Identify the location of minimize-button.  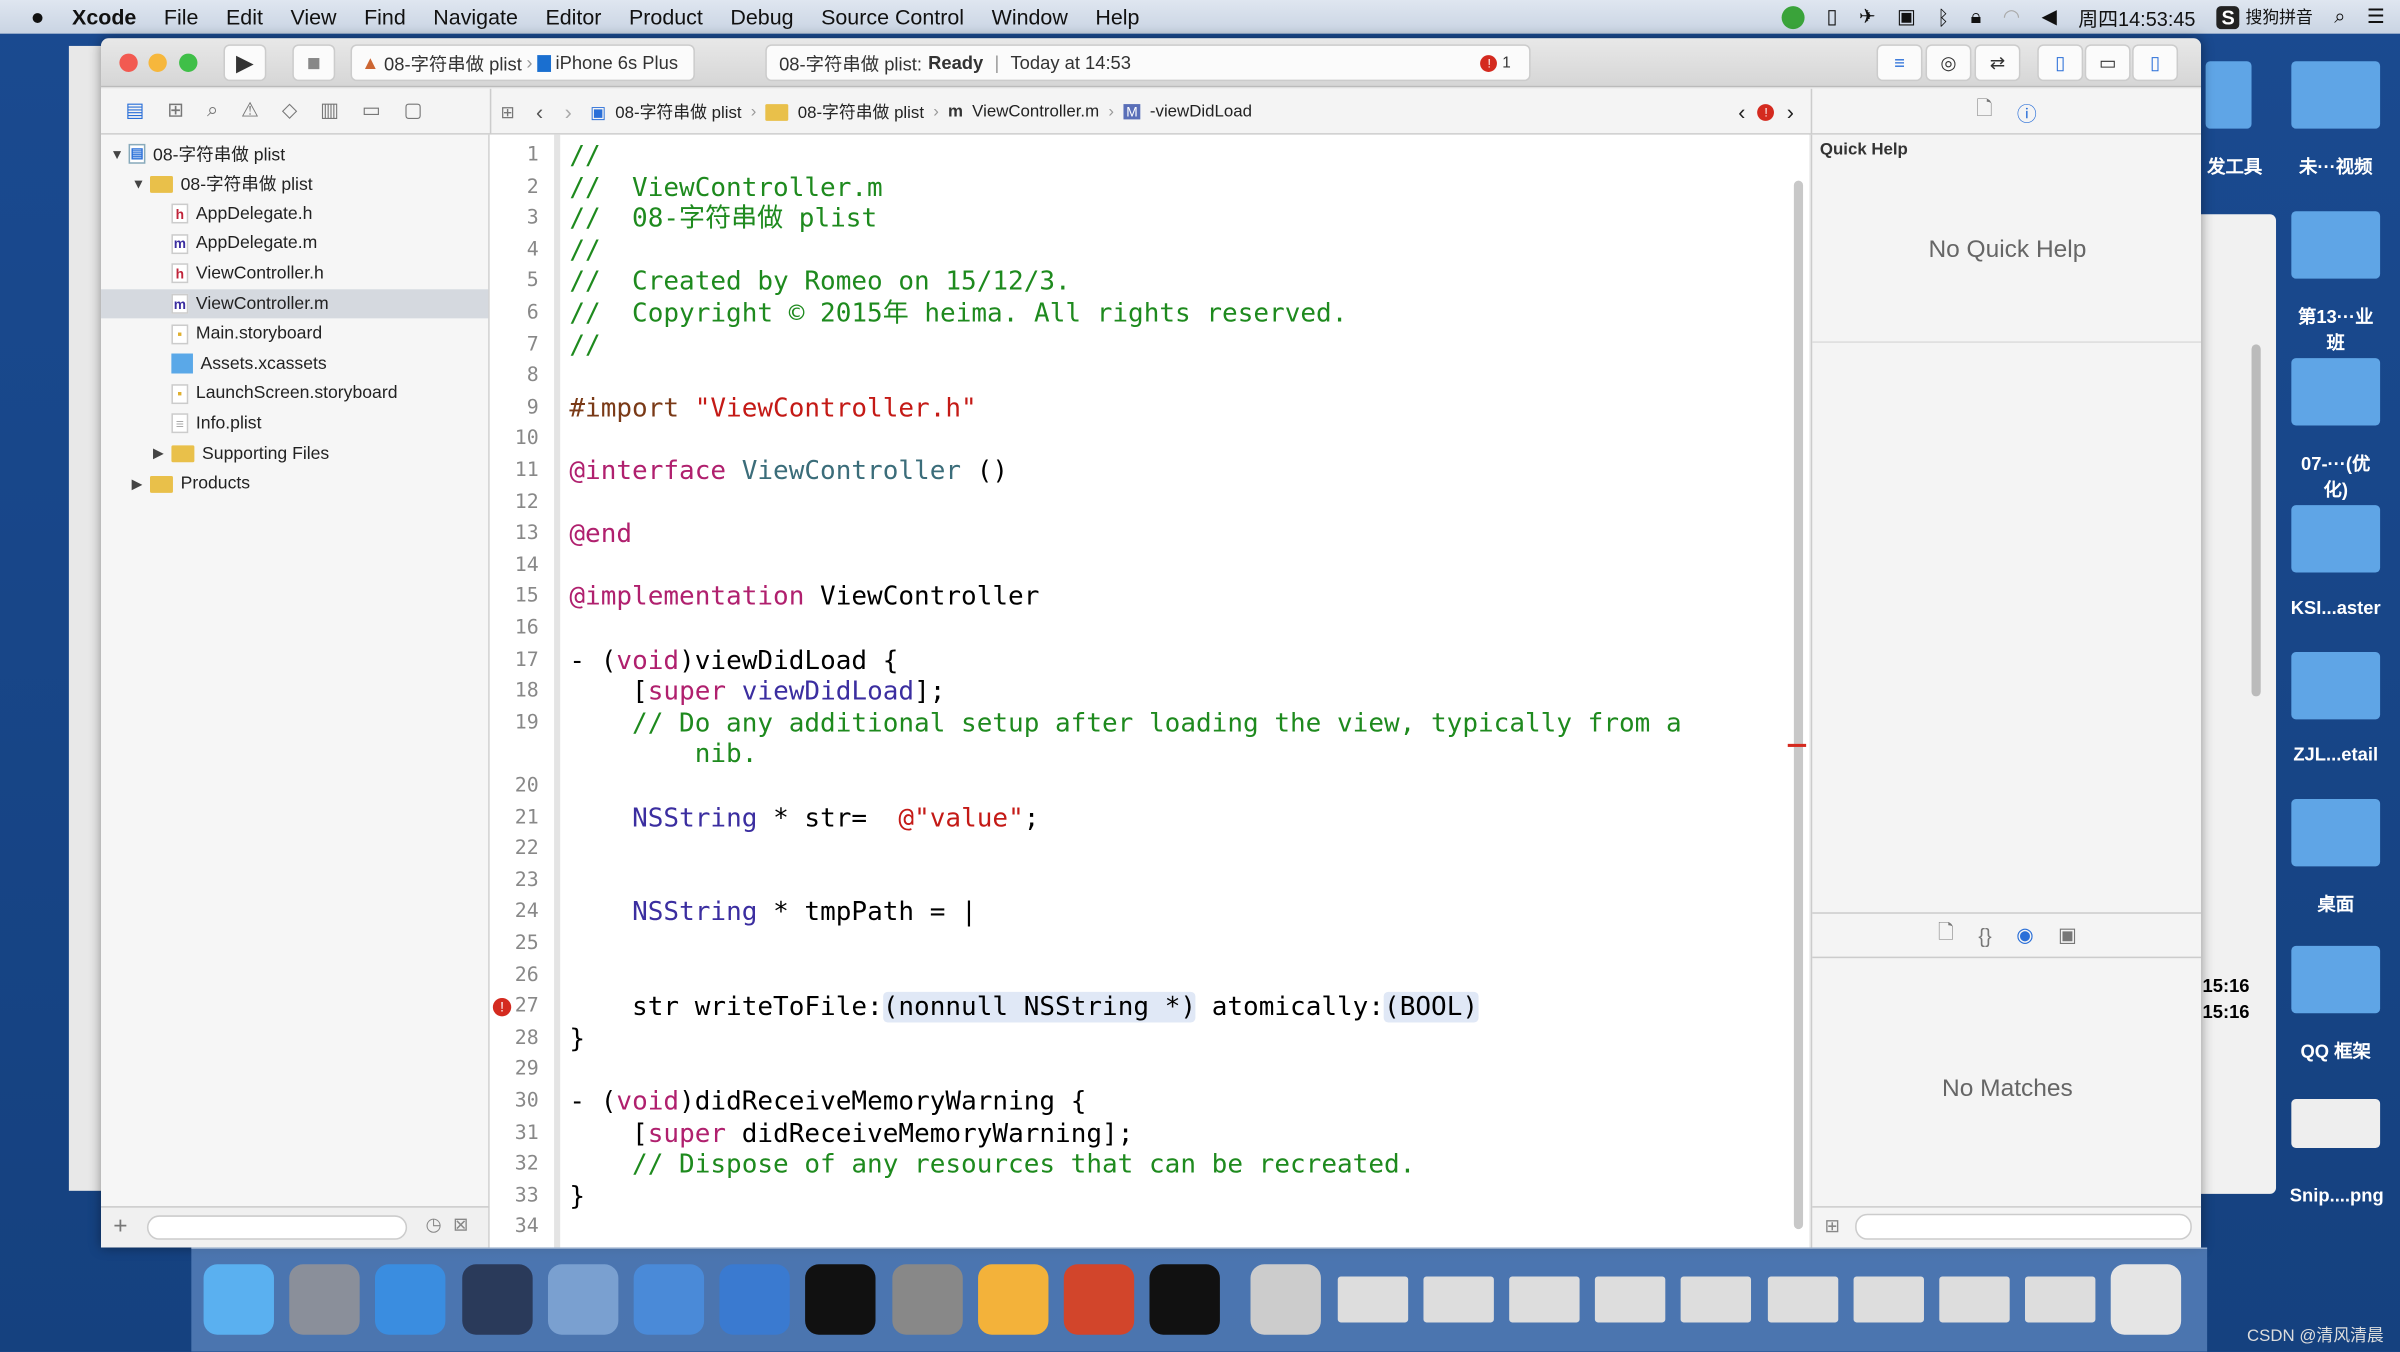
(157, 62).